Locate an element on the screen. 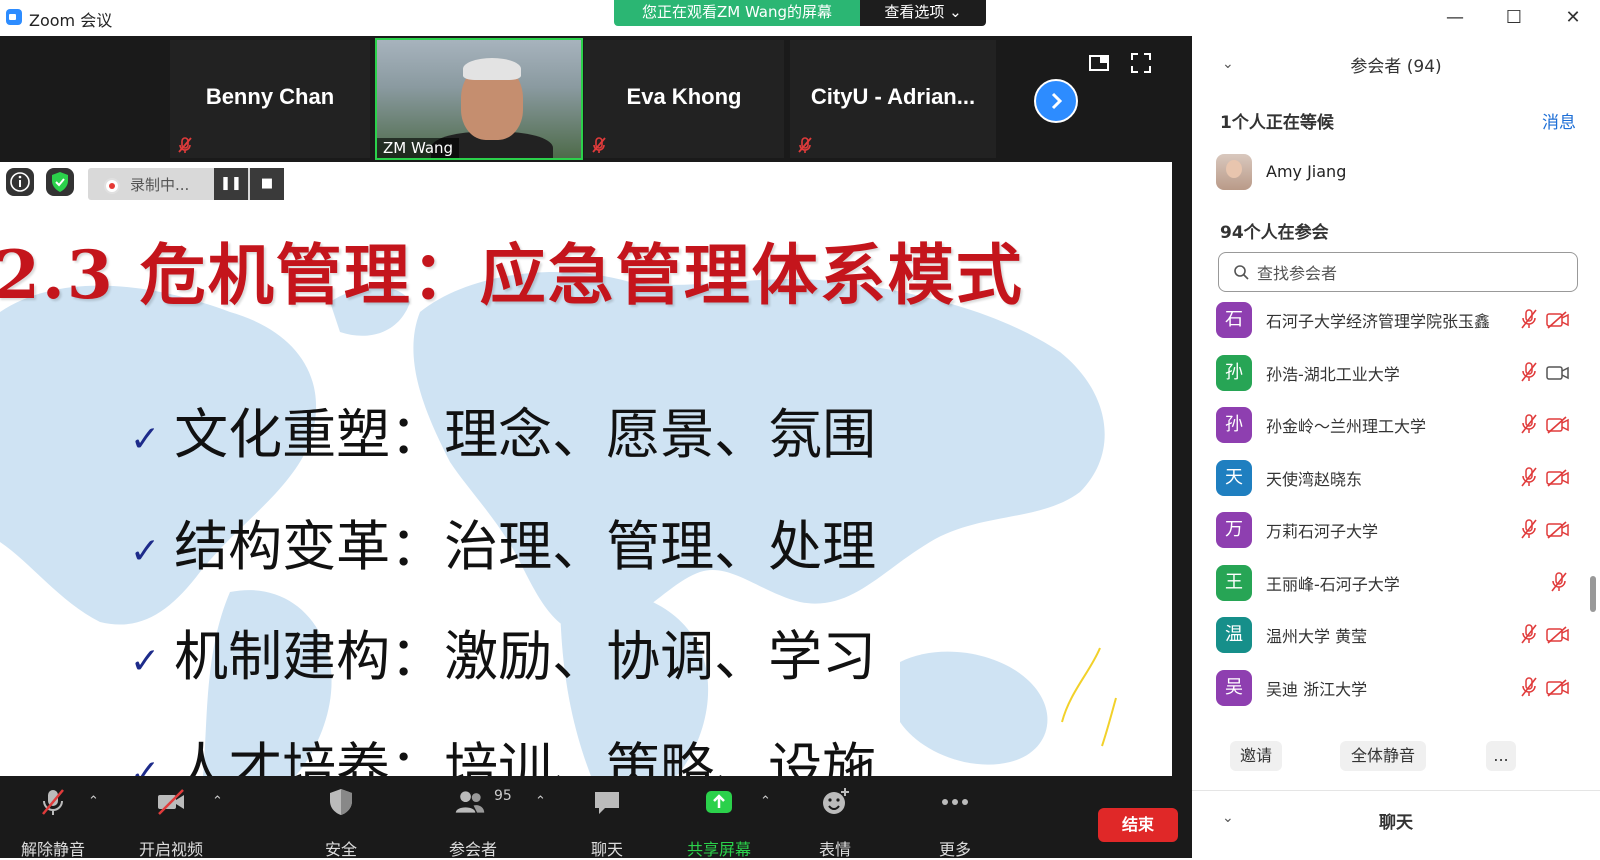  chevron-right-icon is located at coordinates (1057, 101).